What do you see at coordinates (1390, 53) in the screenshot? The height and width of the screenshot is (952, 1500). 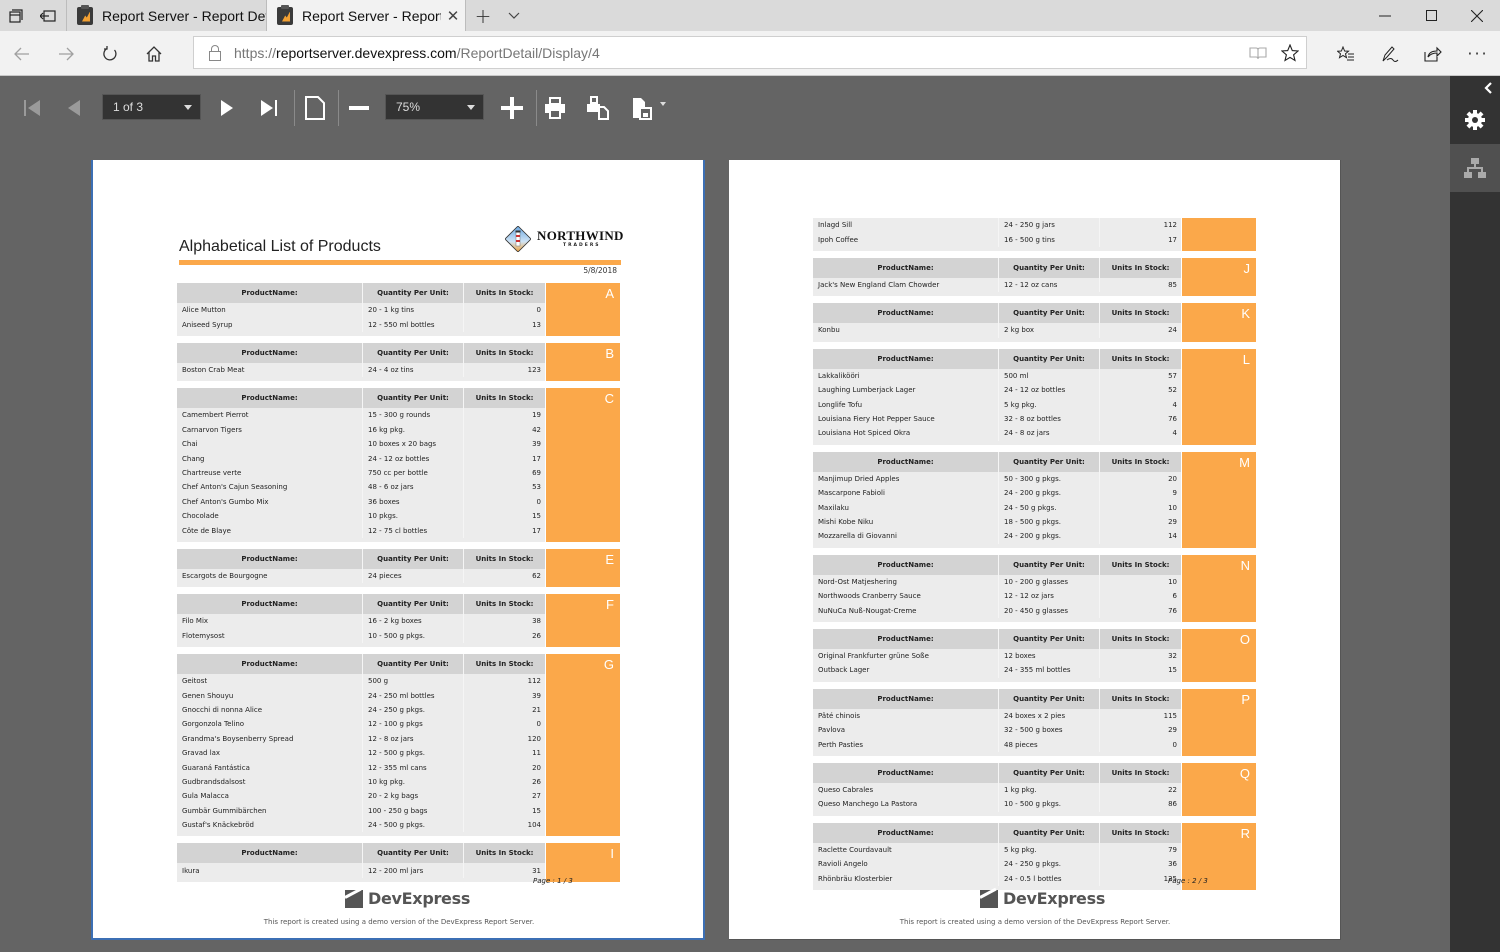 I see `web-note-pen-icon` at bounding box center [1390, 53].